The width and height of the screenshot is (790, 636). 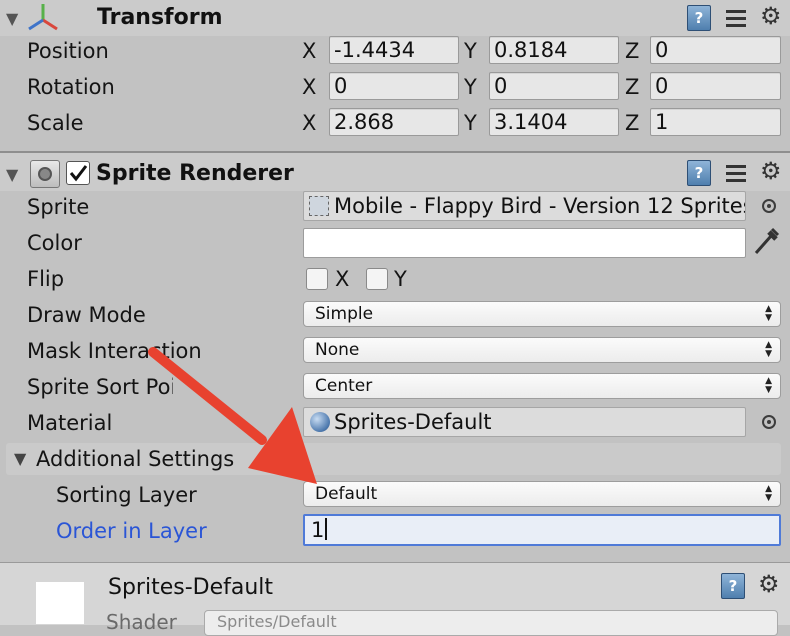 What do you see at coordinates (232, 415) in the screenshot?
I see `annotation-arrow` at bounding box center [232, 415].